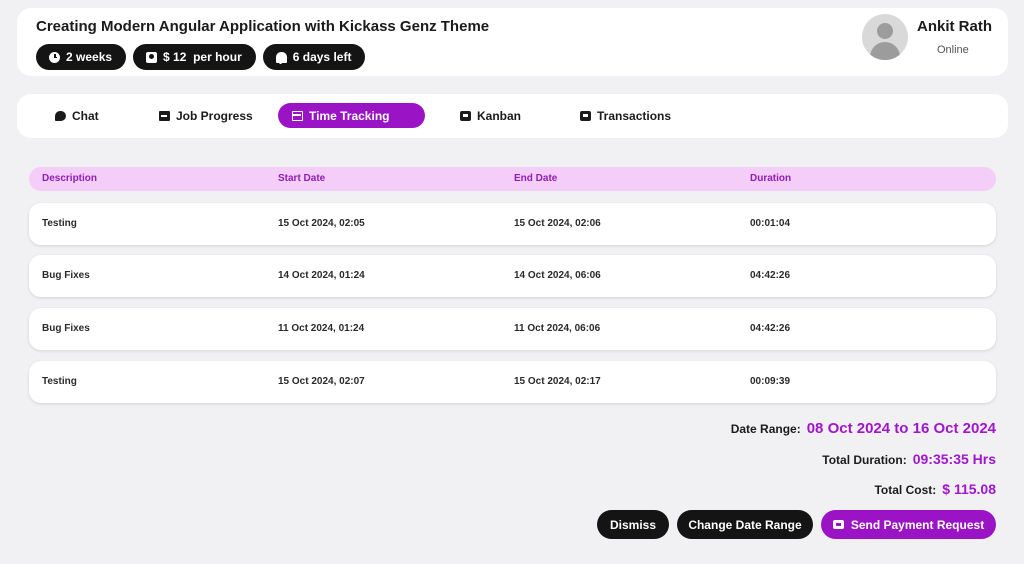  What do you see at coordinates (557, 223) in the screenshot?
I see `row-end-date: 15 Oct 2024, 02:06` at bounding box center [557, 223].